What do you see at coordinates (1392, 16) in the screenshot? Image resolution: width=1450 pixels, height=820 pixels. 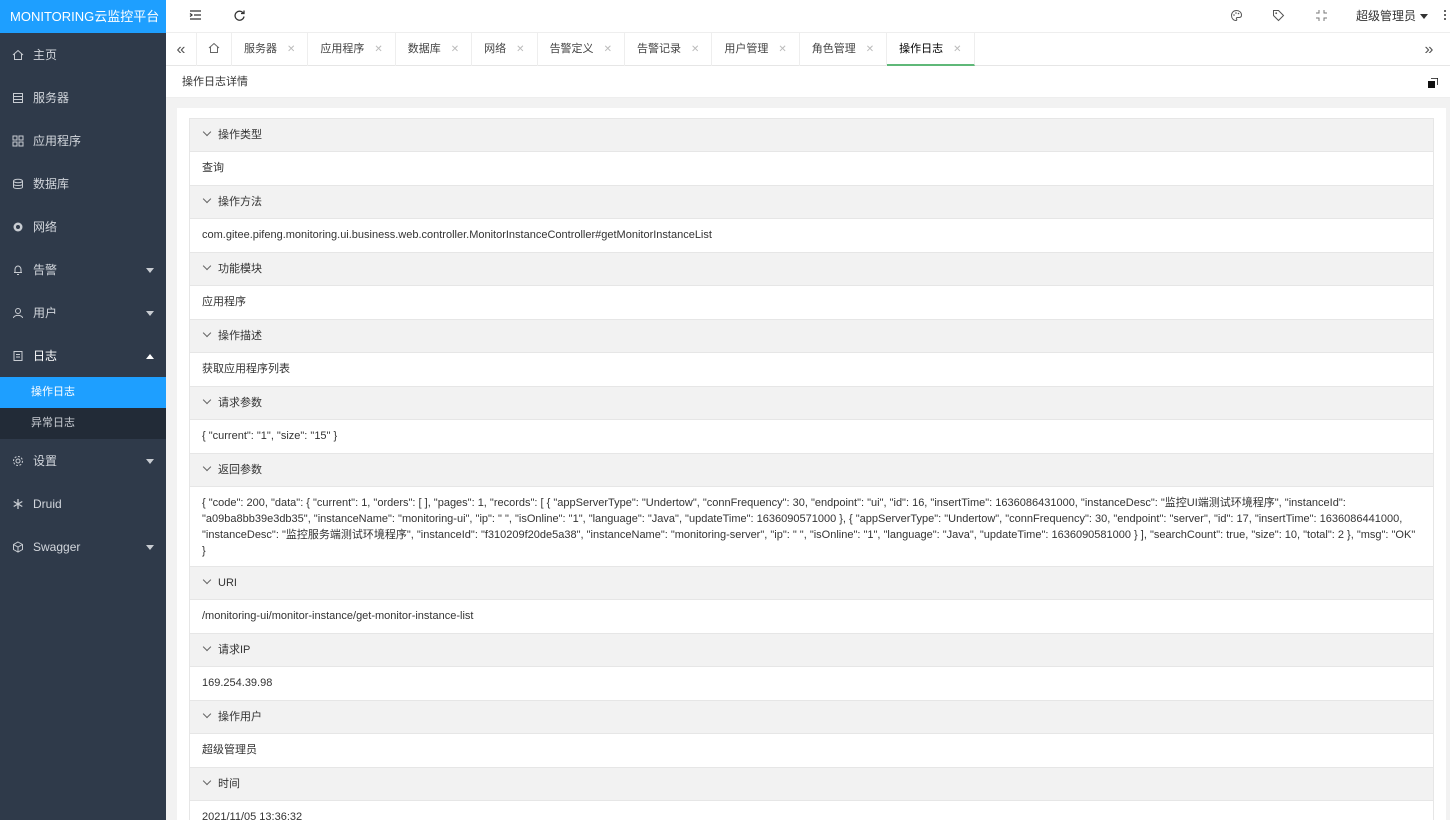 I see `user-menu: 超级管理员` at bounding box center [1392, 16].